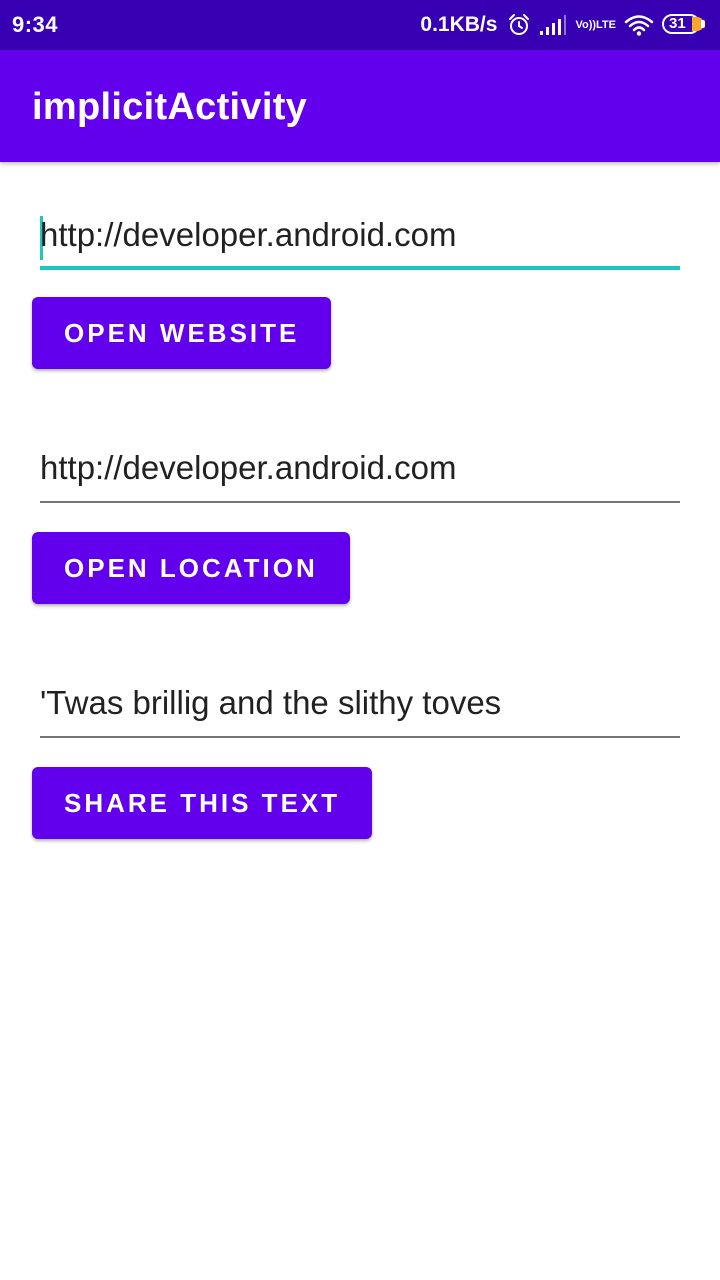  Describe the element at coordinates (703, 24) in the screenshot. I see `battery-cap` at that location.